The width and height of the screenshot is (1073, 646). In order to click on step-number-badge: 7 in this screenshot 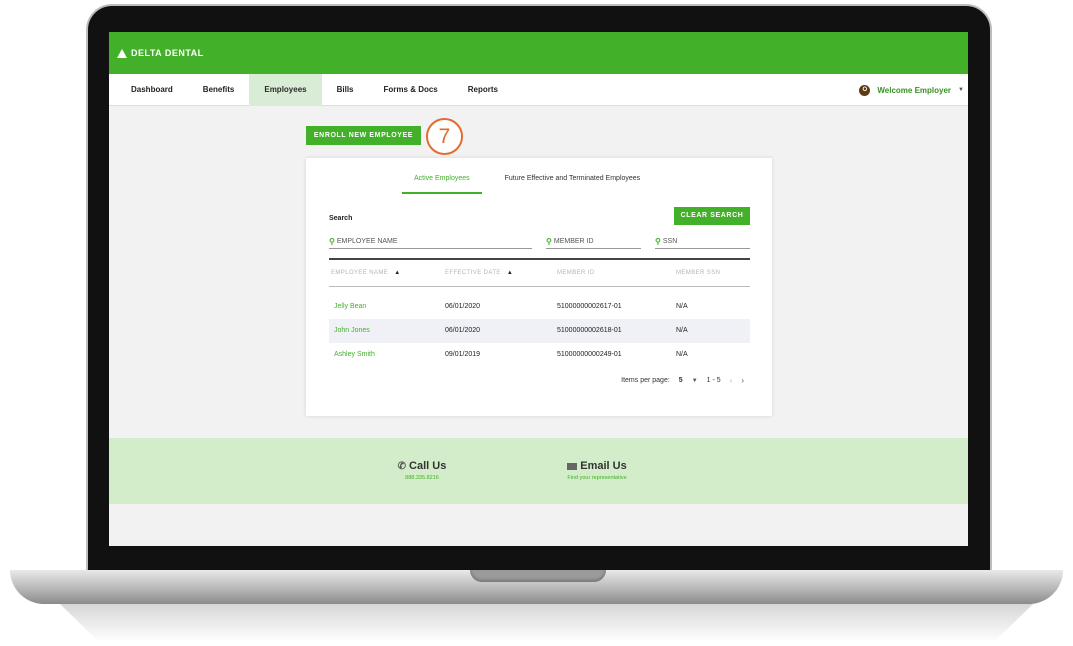, I will do `click(444, 136)`.